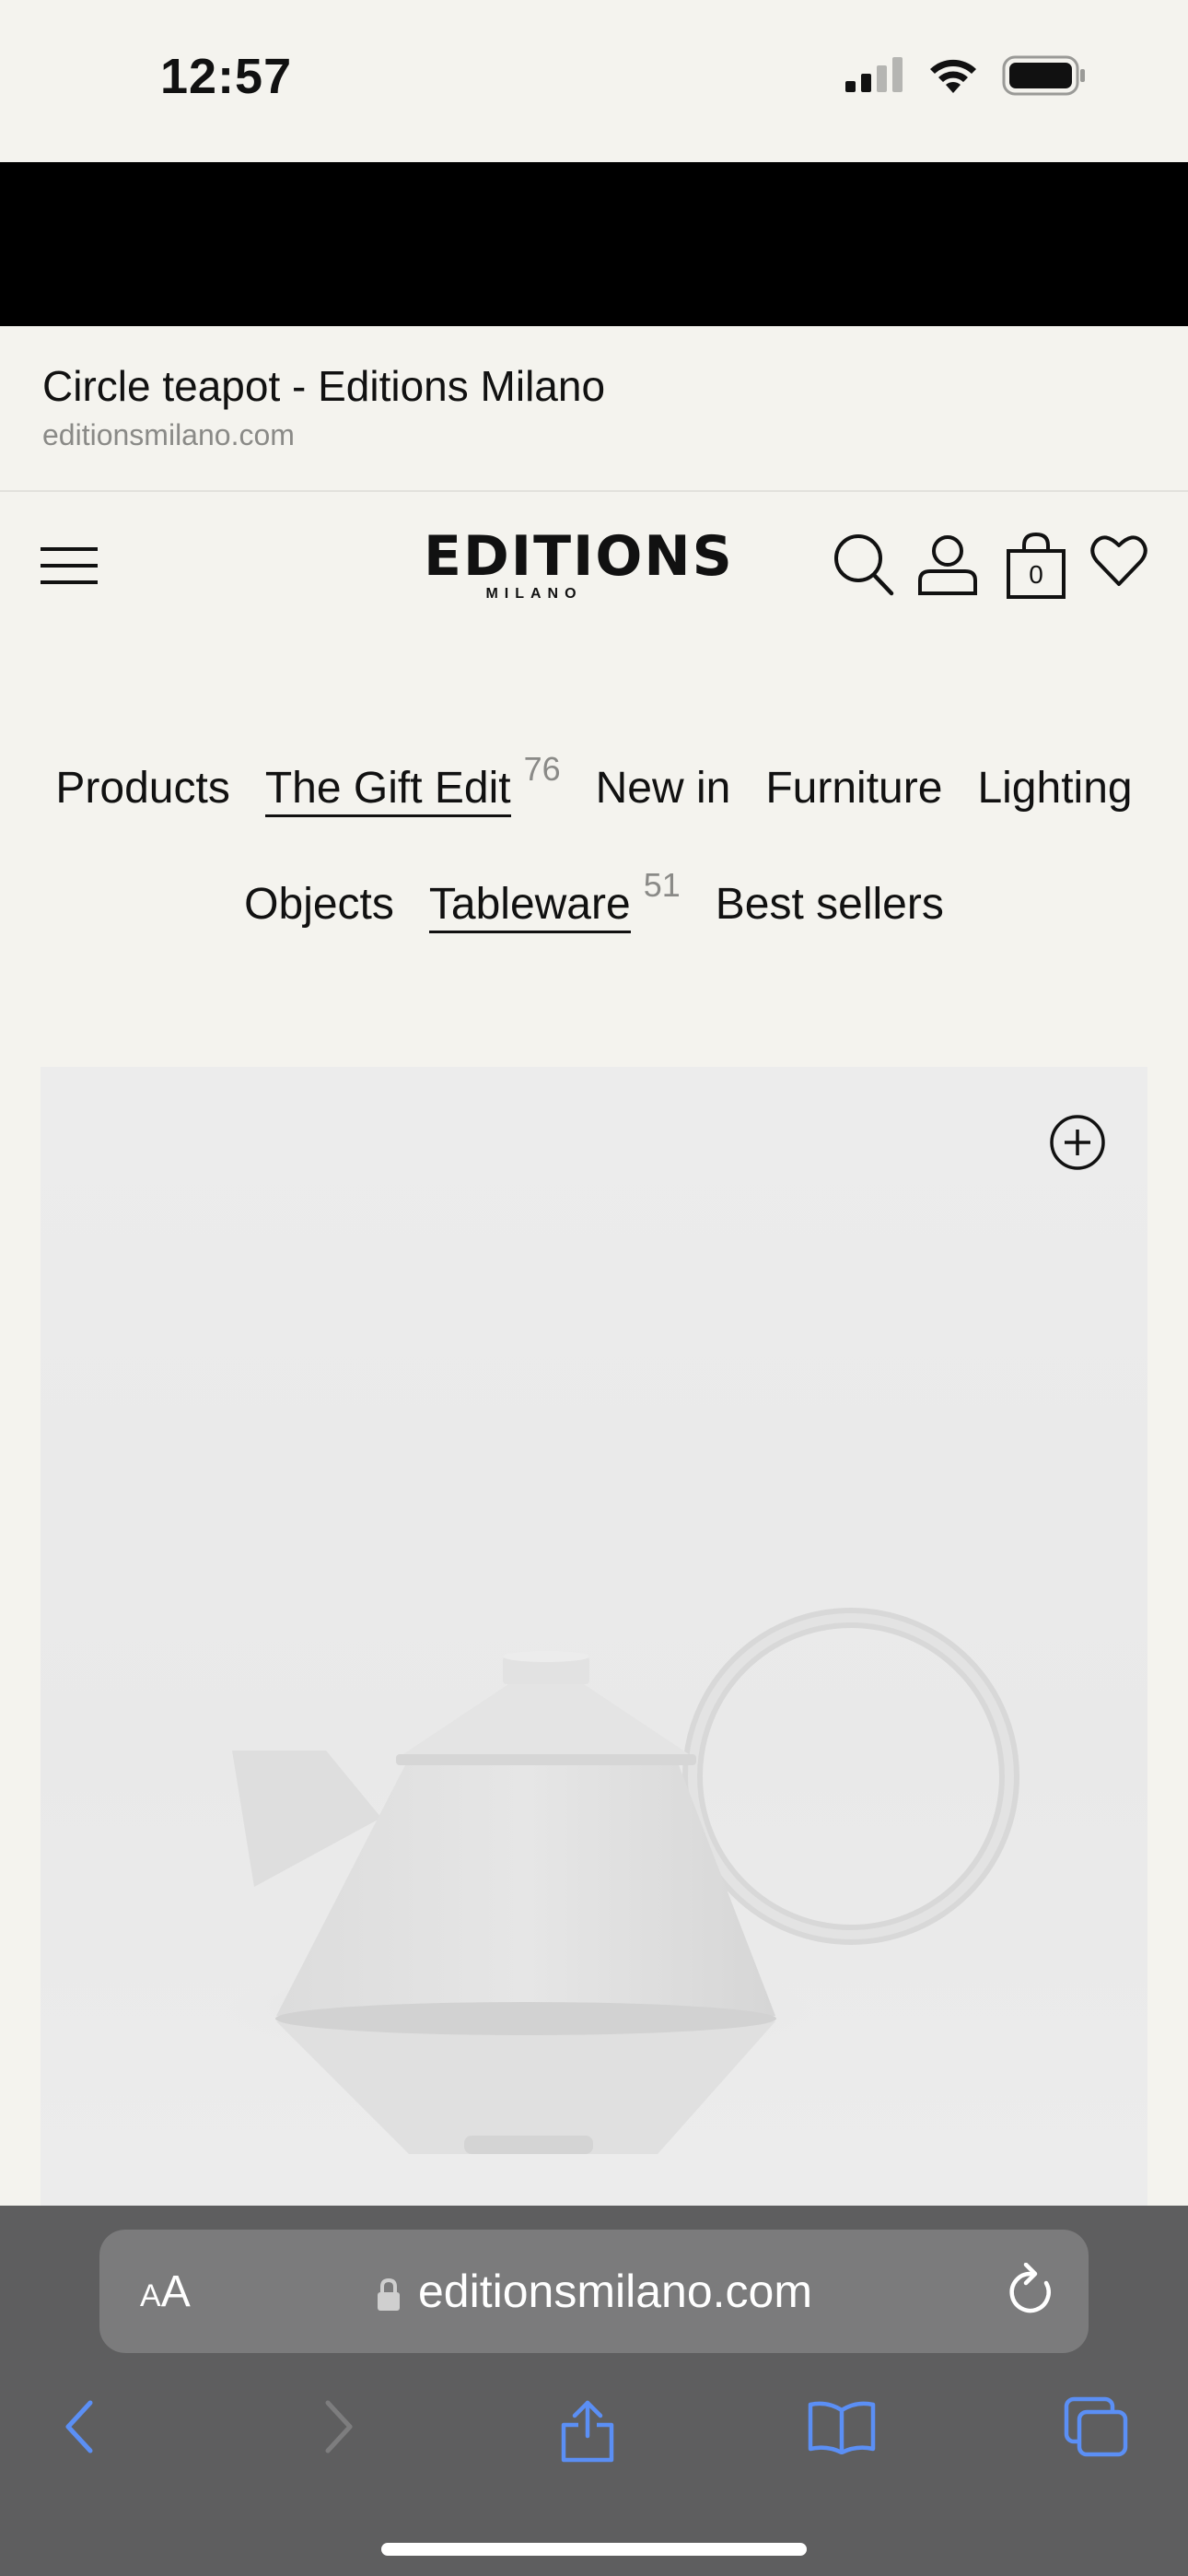 Image resolution: width=1188 pixels, height=2576 pixels. I want to click on cellular-signal-icon, so click(874, 74).